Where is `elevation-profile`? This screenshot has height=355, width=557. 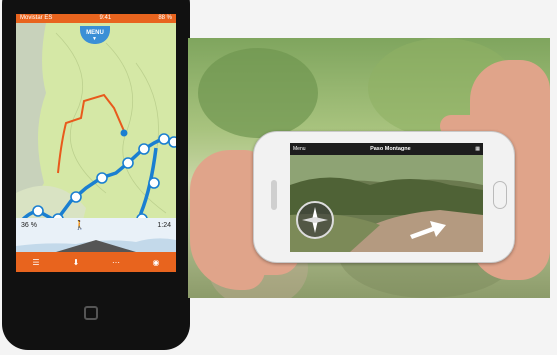 elevation-profile is located at coordinates (96, 245).